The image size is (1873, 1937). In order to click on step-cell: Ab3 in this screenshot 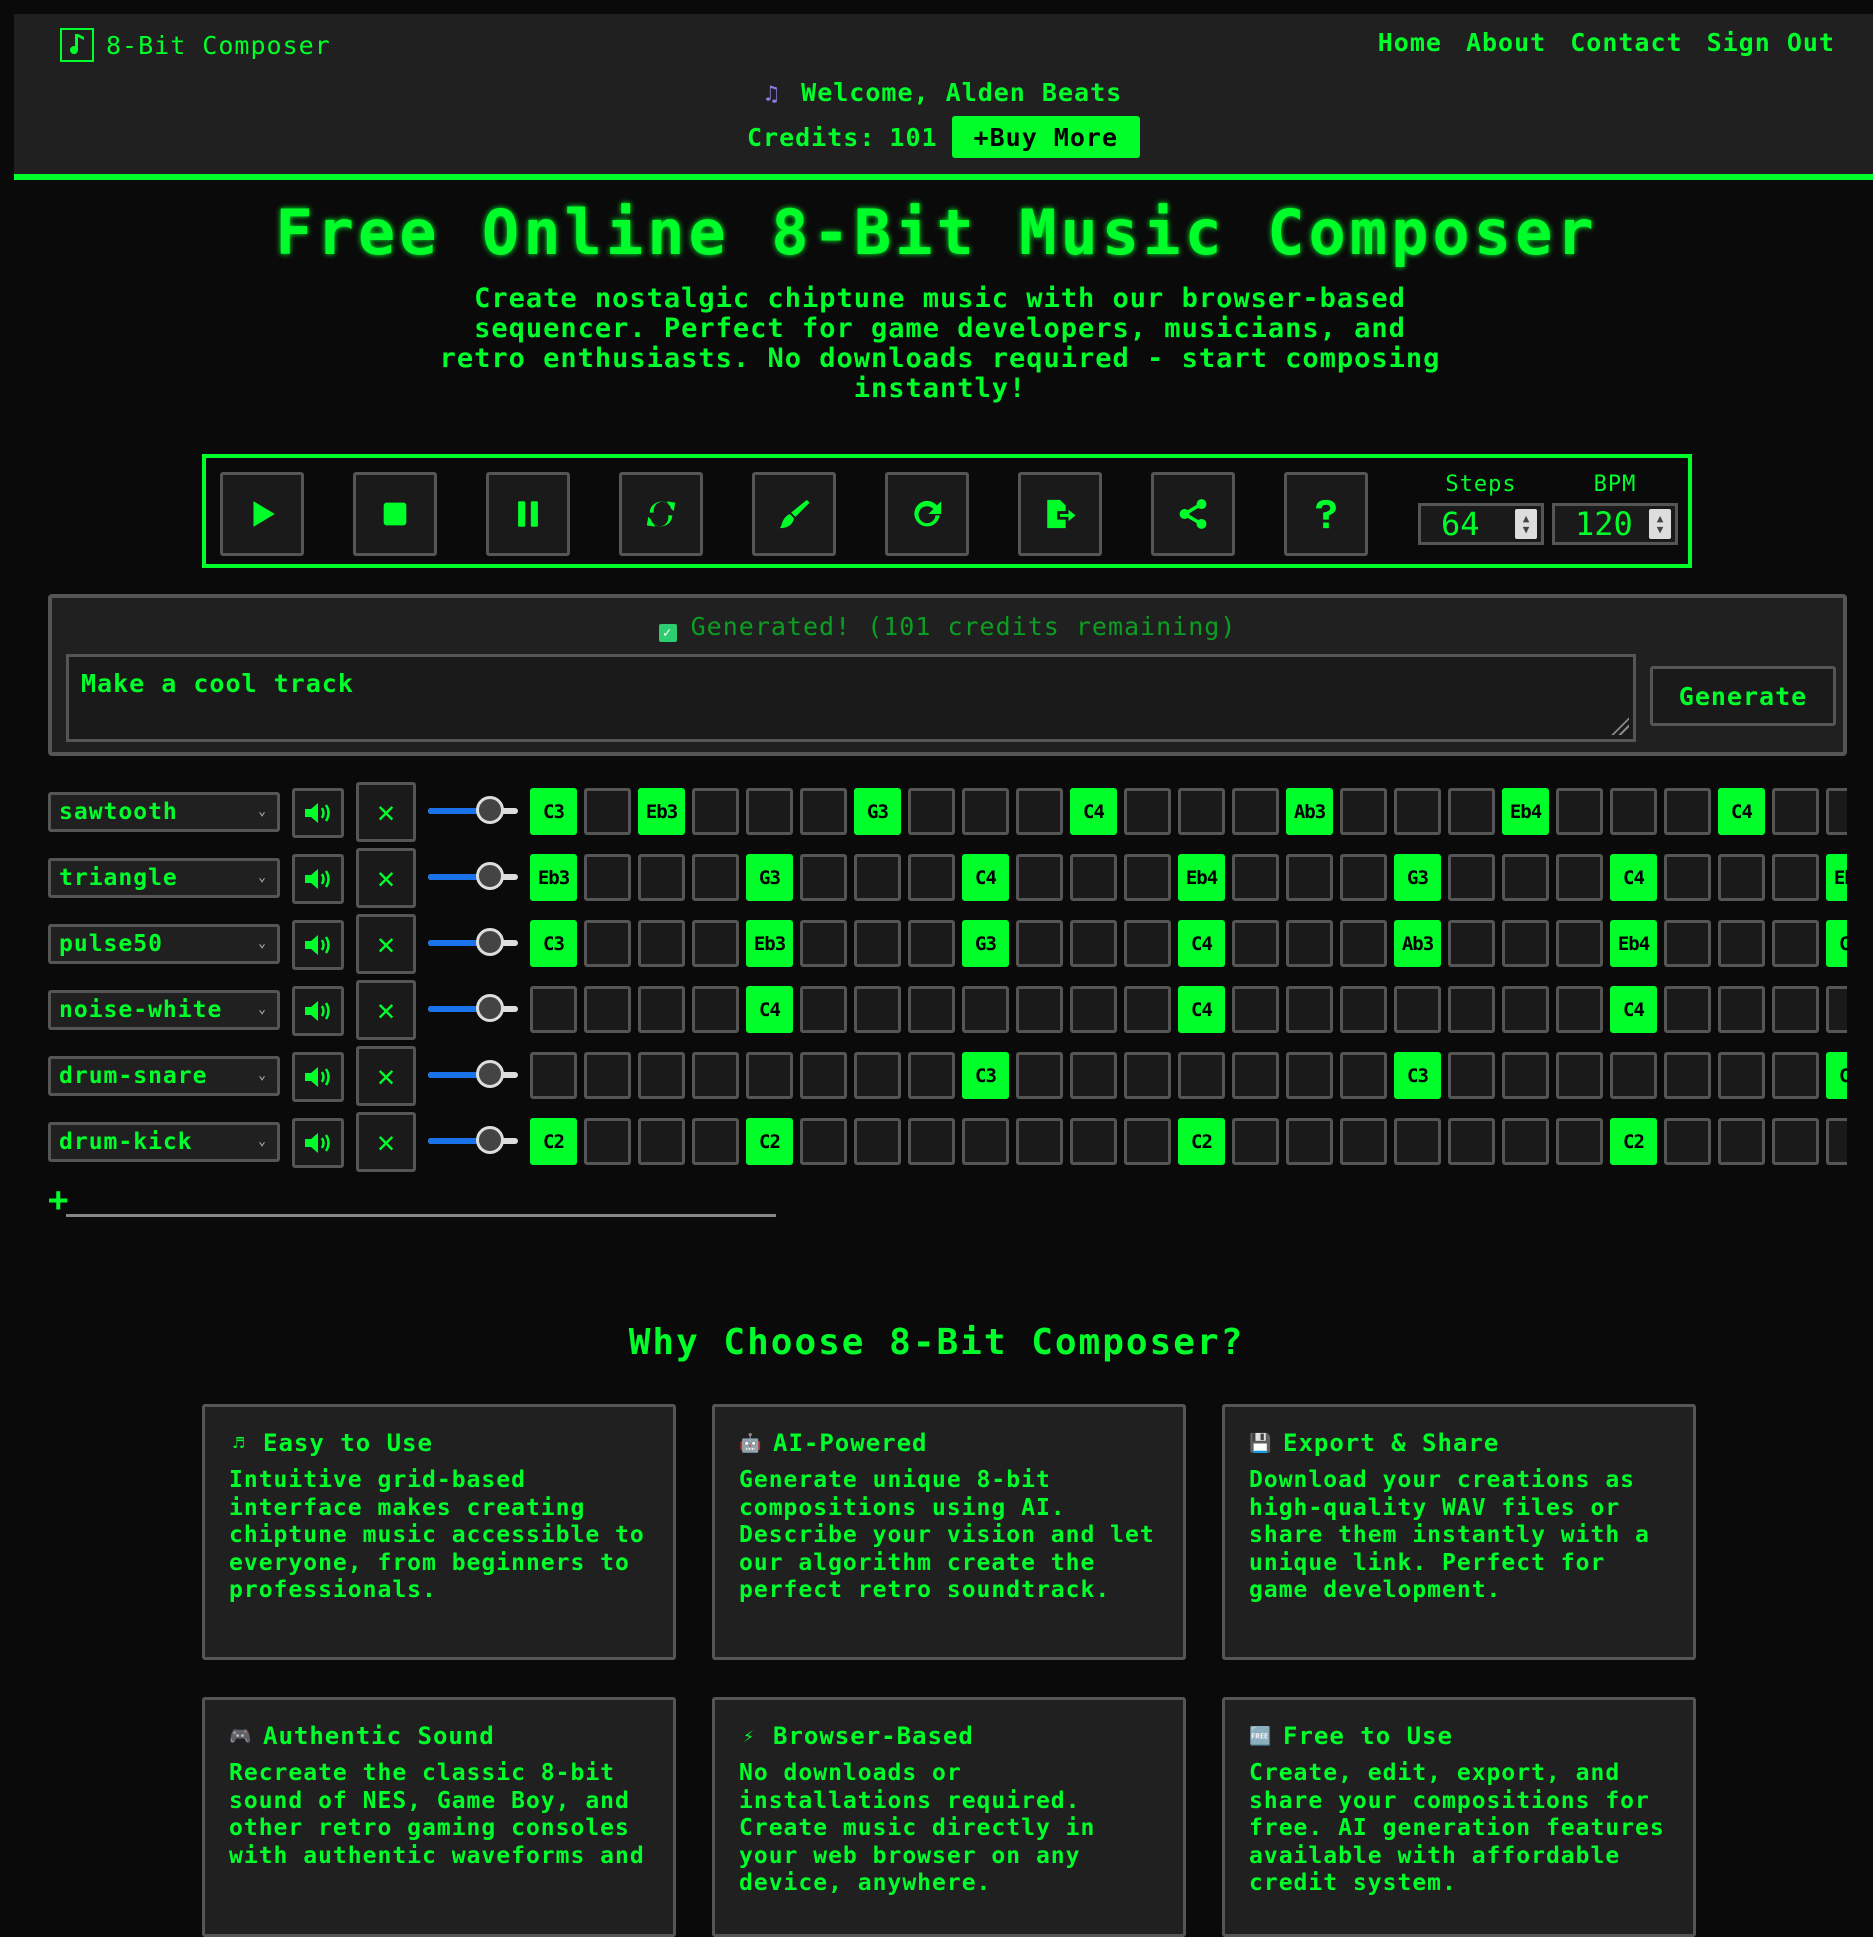, I will do `click(1309, 811)`.